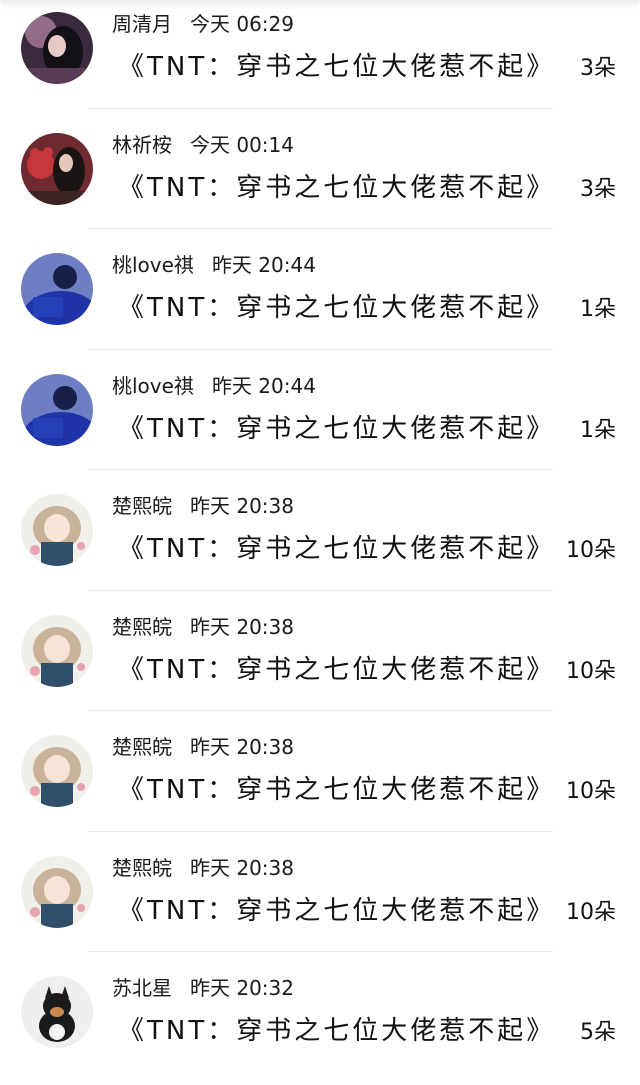  I want to click on sender-name: 周清月, so click(142, 24).